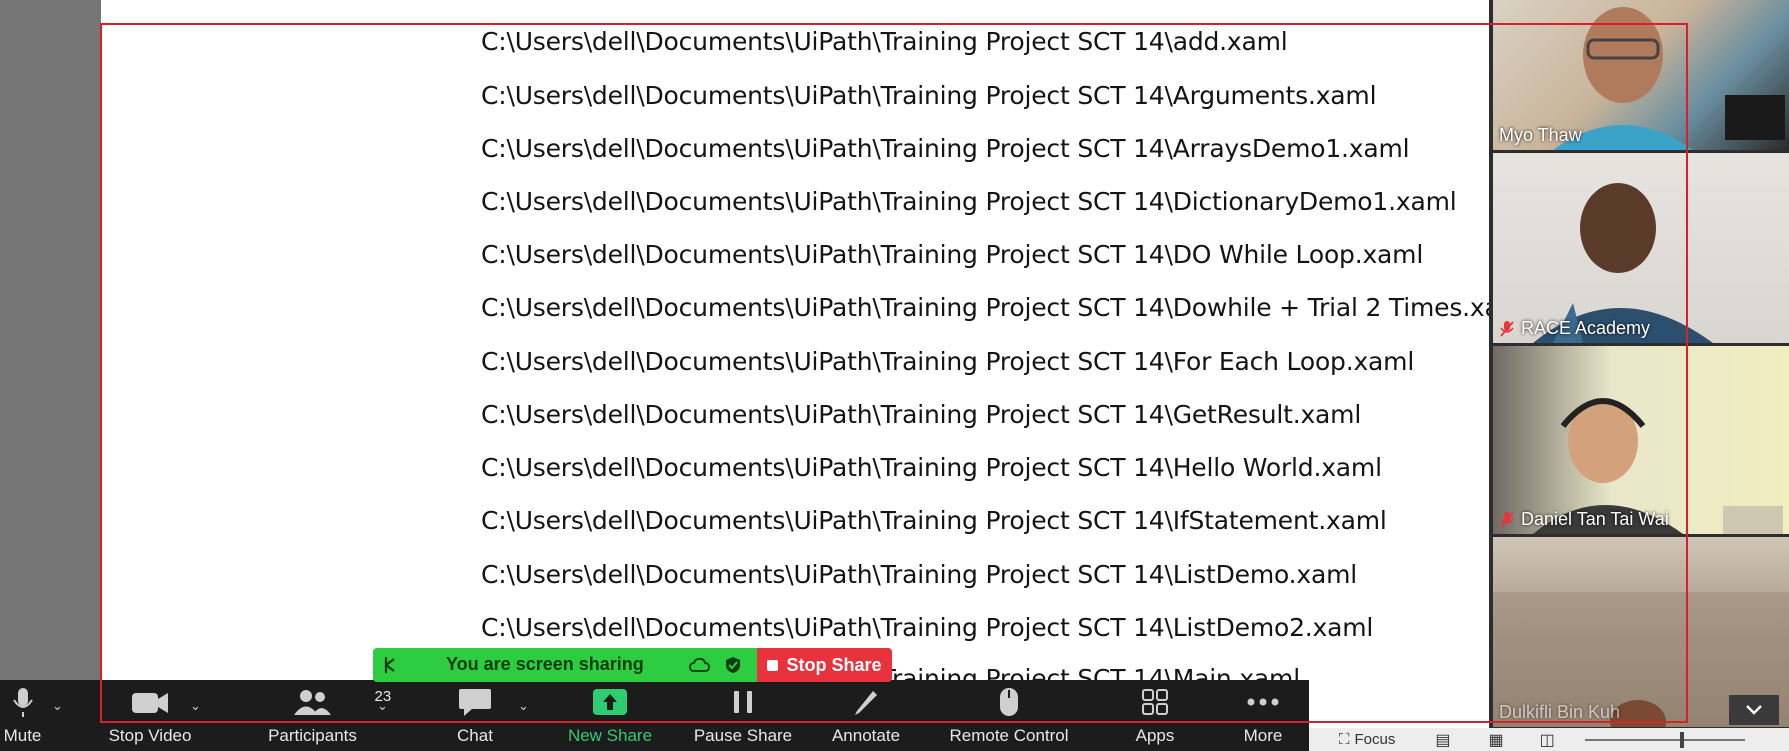  What do you see at coordinates (743, 715) in the screenshot?
I see `pause-share-button: Pause Share` at bounding box center [743, 715].